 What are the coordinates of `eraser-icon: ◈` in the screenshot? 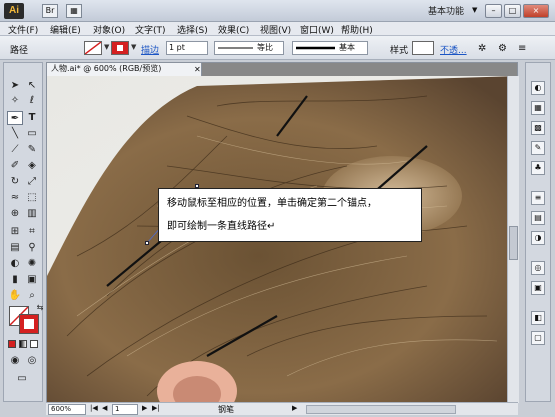 It's located at (32, 166).